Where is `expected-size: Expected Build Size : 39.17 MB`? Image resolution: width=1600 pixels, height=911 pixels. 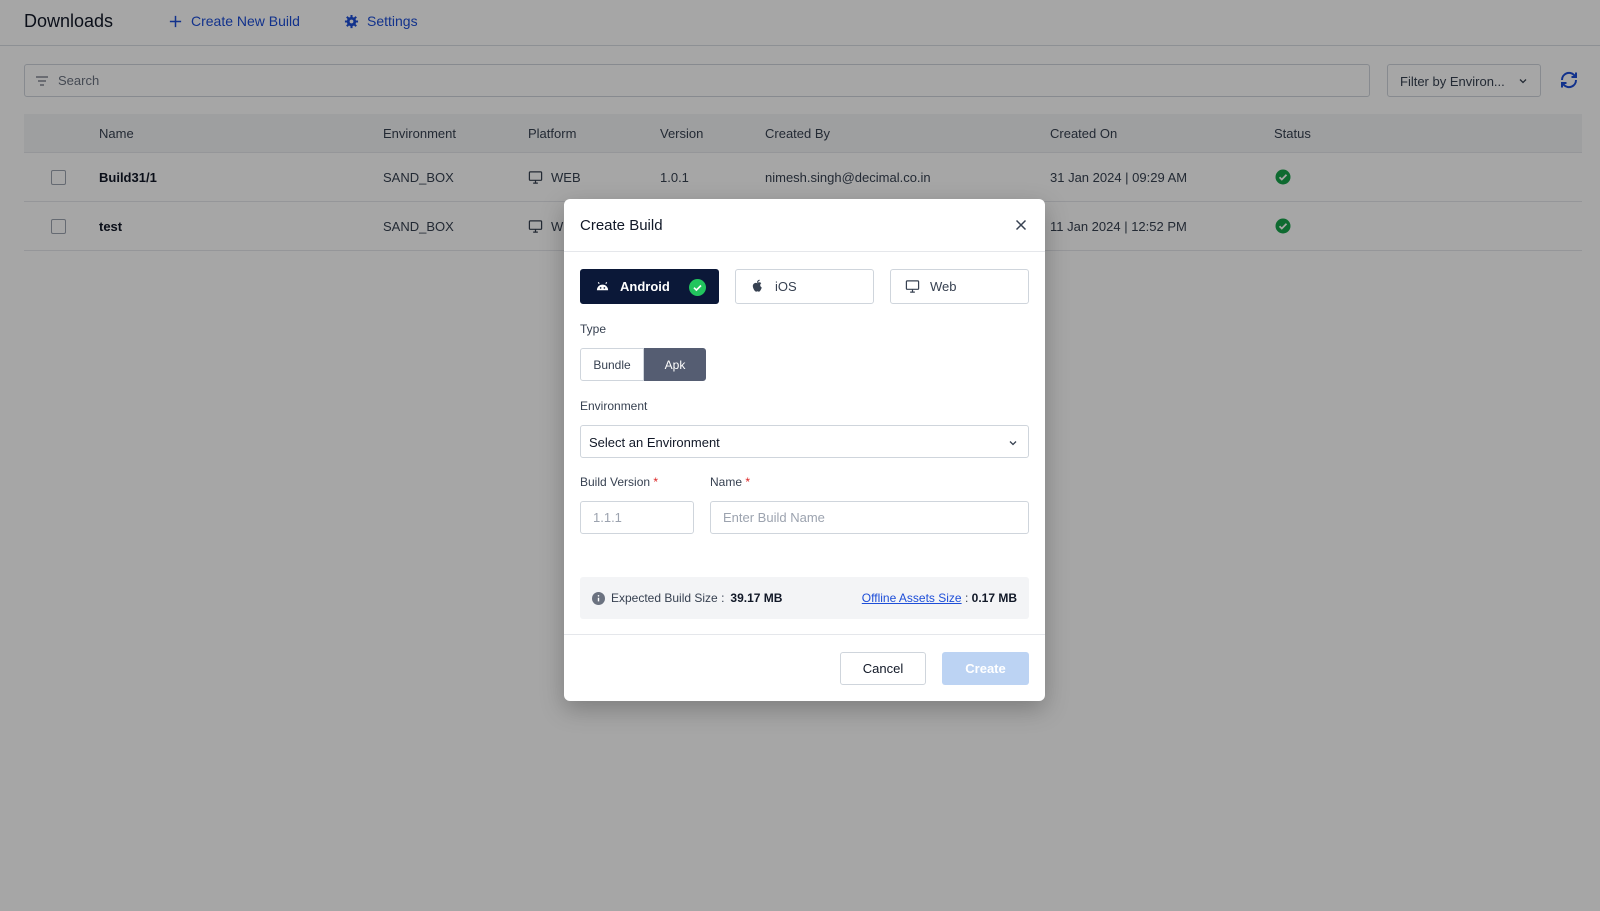 expected-size: Expected Build Size : 39.17 MB is located at coordinates (687, 598).